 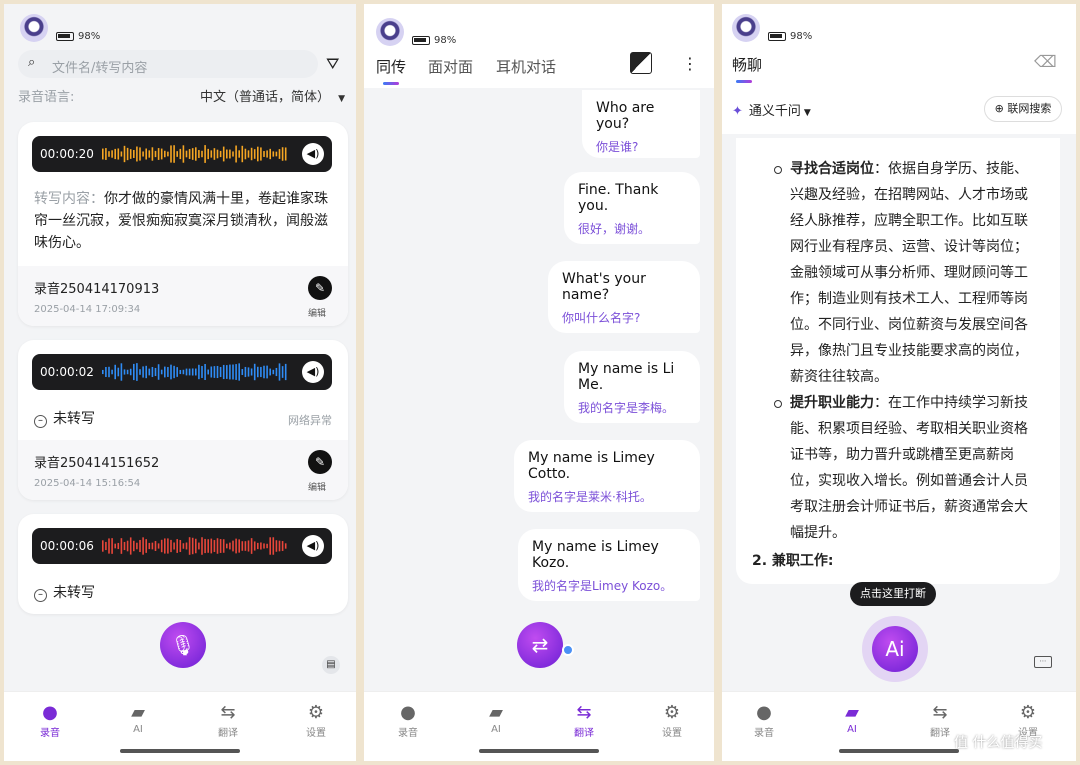 I want to click on interrupt-tooltip: 点击这里打断, so click(x=893, y=594).